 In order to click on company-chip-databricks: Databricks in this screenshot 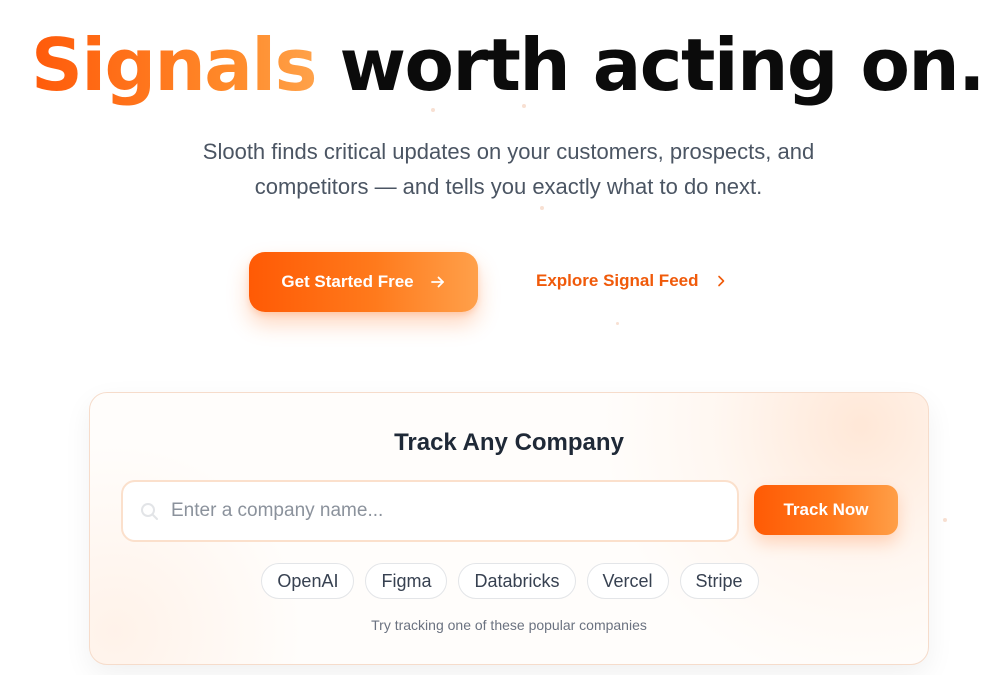, I will do `click(517, 581)`.